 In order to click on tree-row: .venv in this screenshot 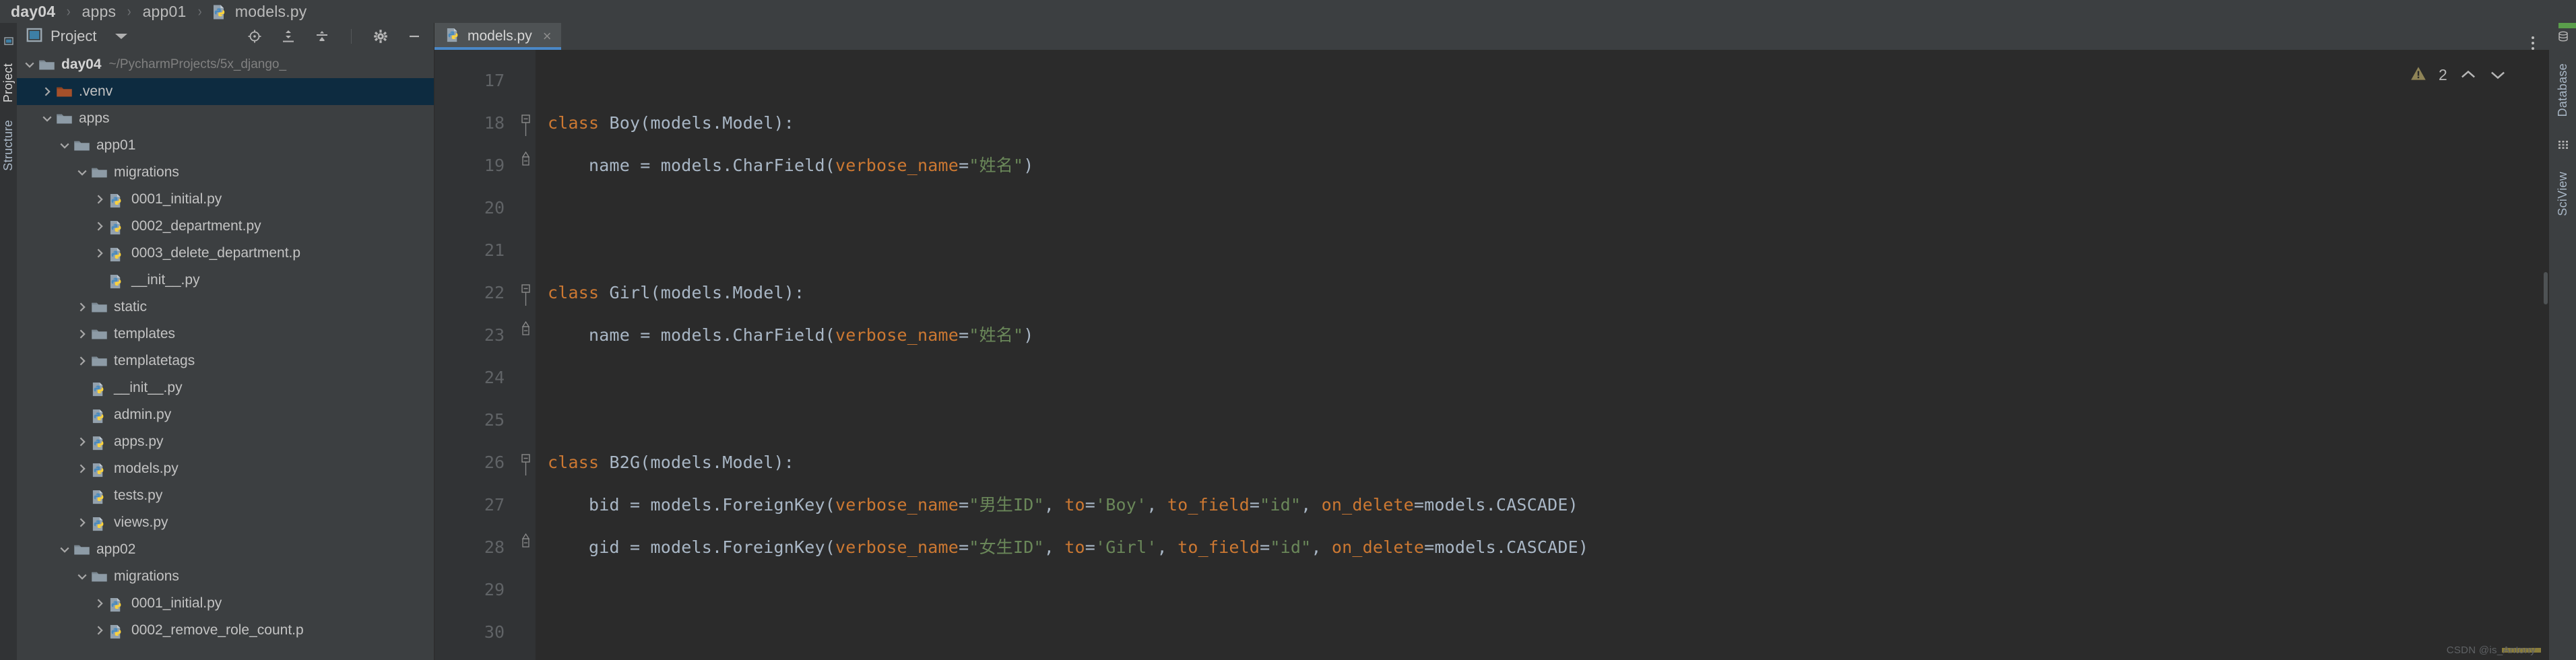, I will do `click(226, 91)`.